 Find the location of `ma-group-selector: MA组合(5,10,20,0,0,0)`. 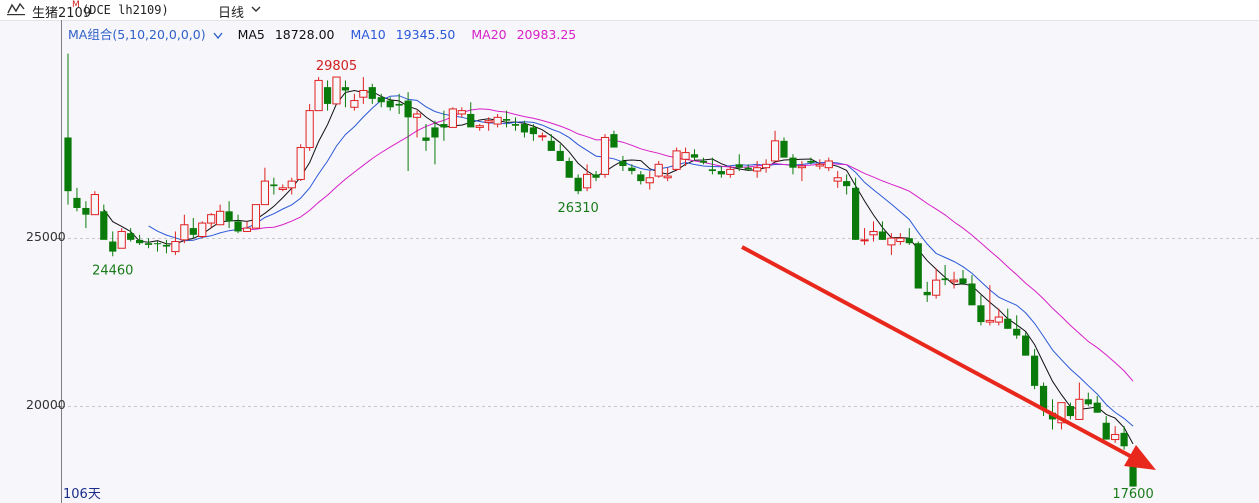

ma-group-selector: MA组合(5,10,20,0,0,0) is located at coordinates (137, 34).